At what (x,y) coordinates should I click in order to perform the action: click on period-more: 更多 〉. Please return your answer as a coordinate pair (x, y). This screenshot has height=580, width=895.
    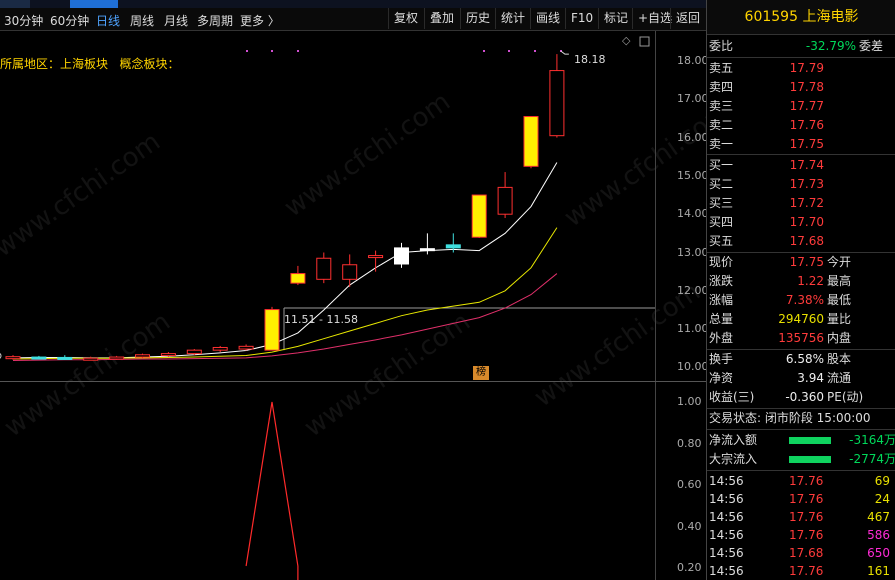
    Looking at the image, I should click on (260, 20).